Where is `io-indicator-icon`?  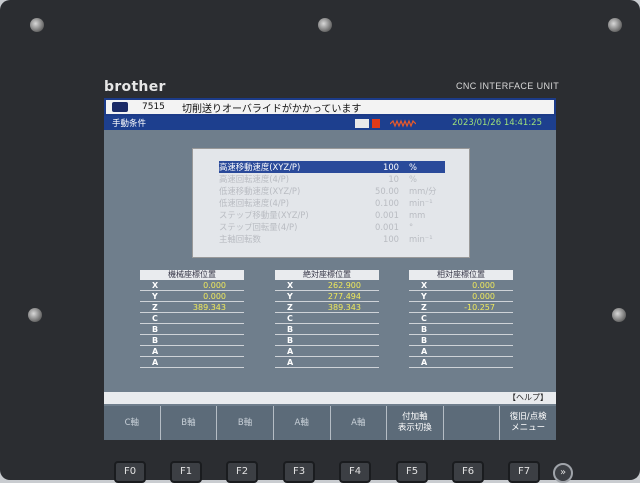
io-indicator-icon is located at coordinates (362, 123).